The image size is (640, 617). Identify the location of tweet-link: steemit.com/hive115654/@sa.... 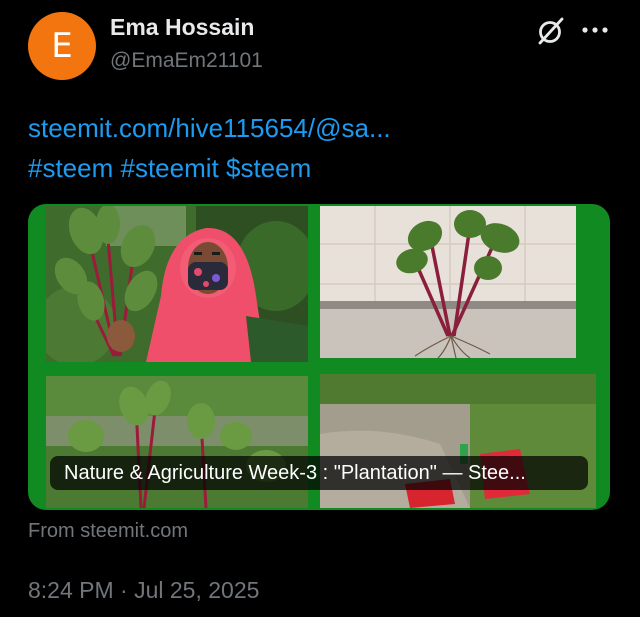
(209, 128).